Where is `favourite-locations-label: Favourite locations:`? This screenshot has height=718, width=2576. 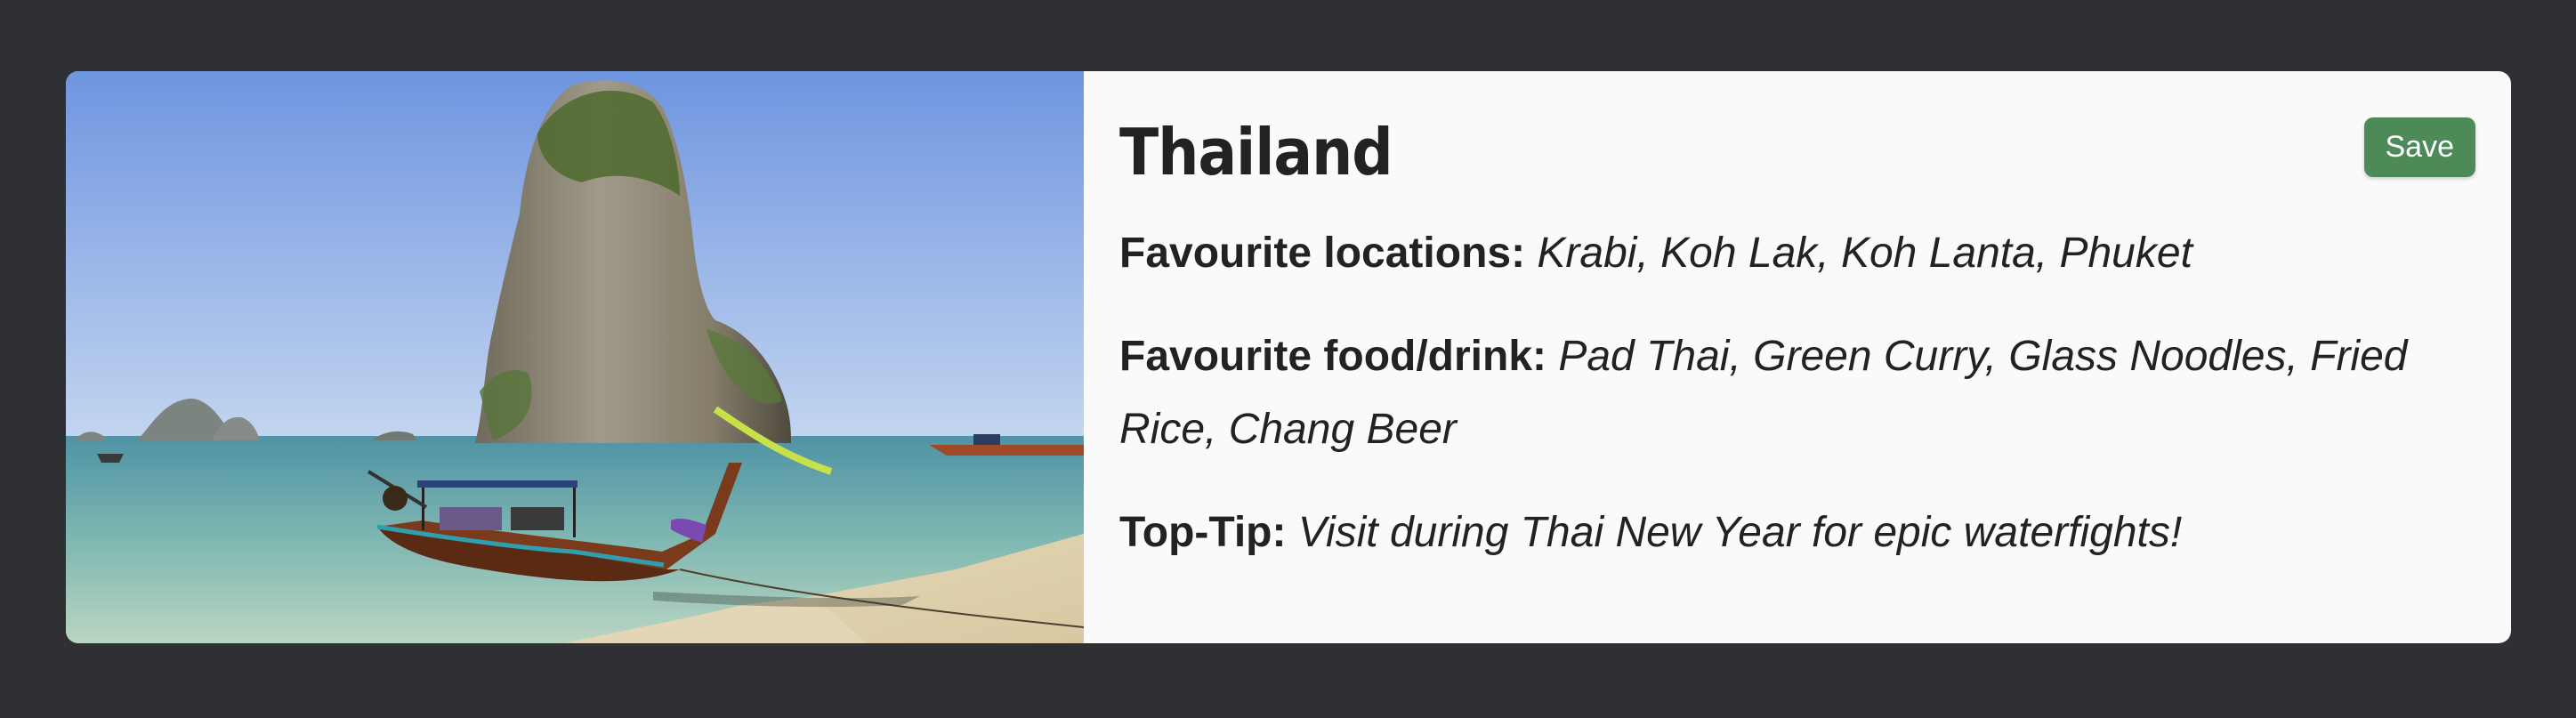 favourite-locations-label: Favourite locations: is located at coordinates (1328, 254).